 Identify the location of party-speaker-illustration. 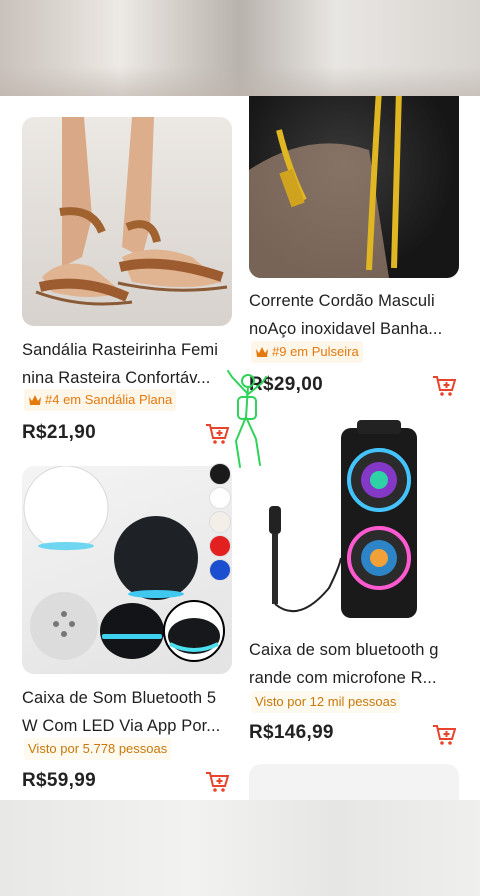
(343, 519).